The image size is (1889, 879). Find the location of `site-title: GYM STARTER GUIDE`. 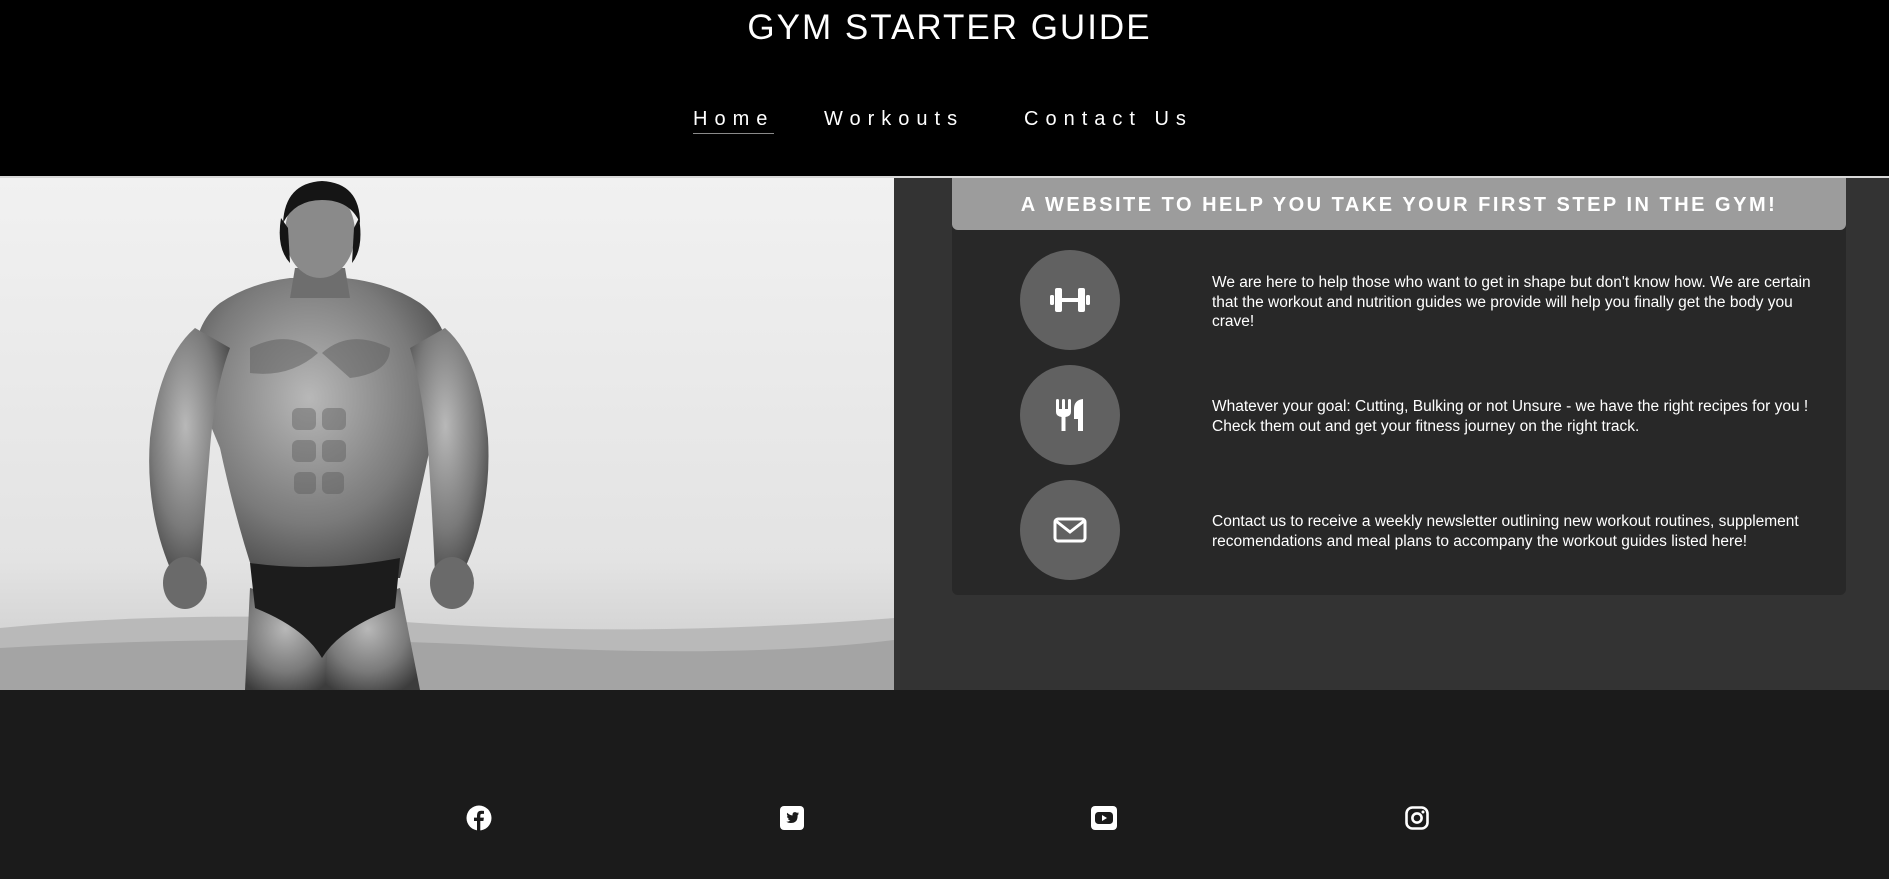

site-title: GYM STARTER GUIDE is located at coordinates (949, 27).